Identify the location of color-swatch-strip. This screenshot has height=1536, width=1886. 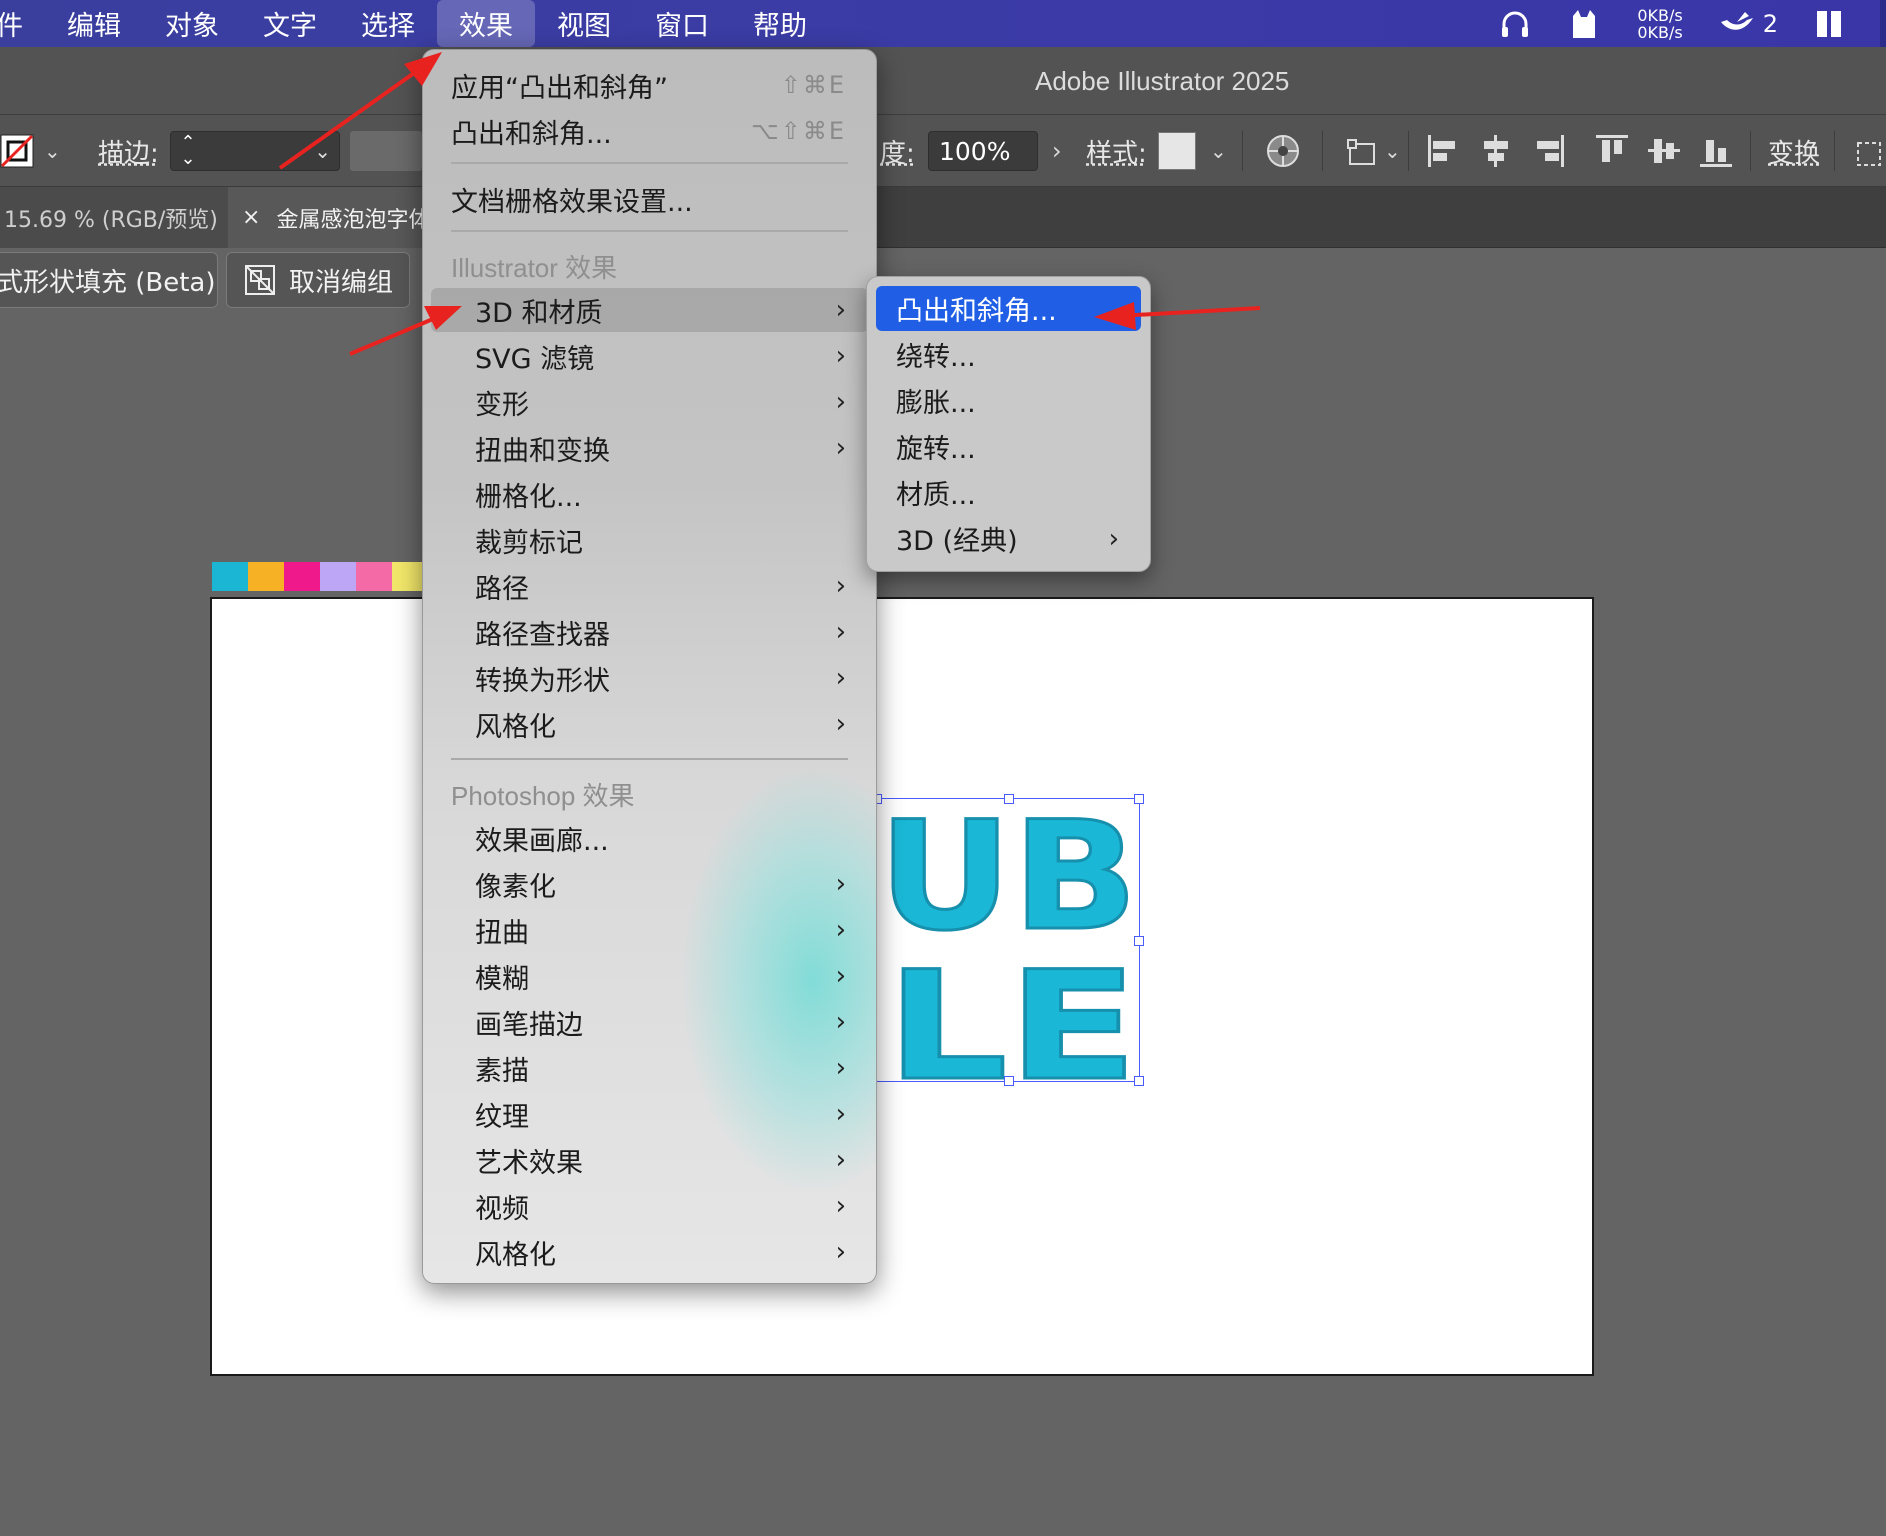
(320, 576).